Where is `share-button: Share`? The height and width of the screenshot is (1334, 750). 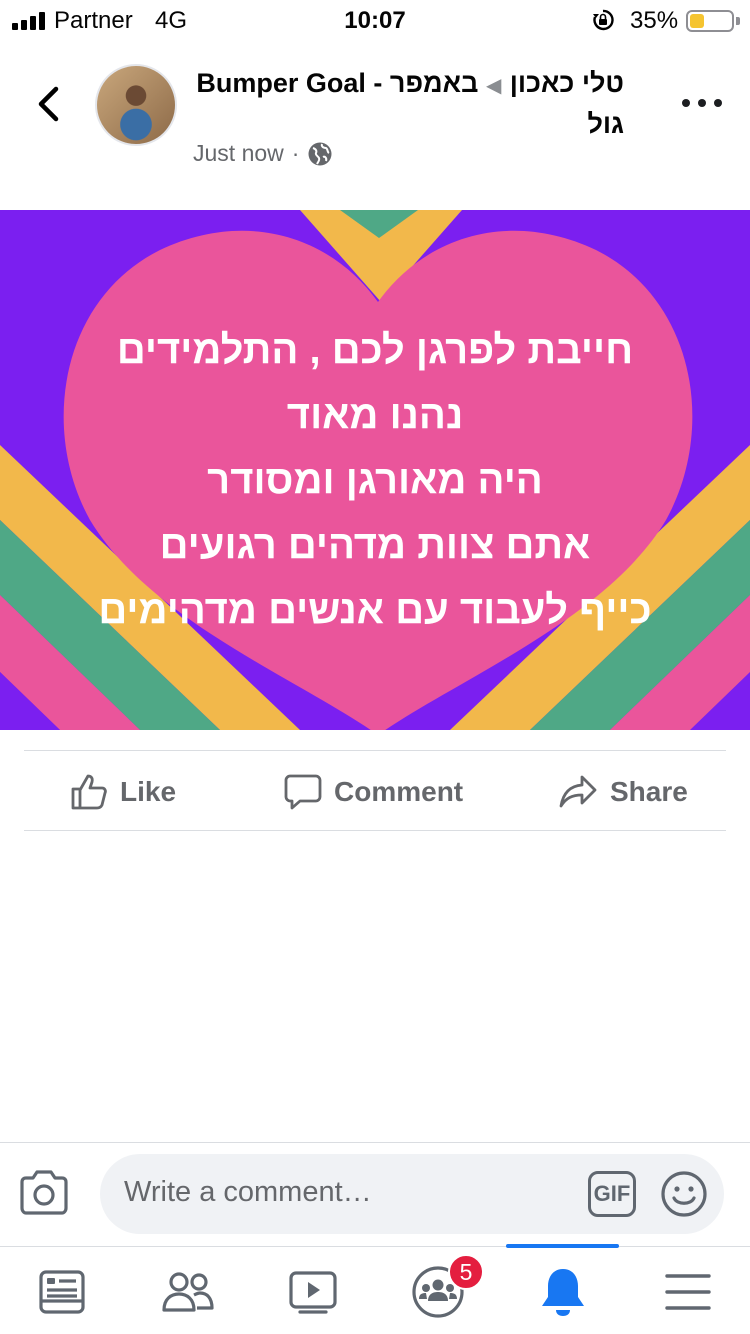 share-button: Share is located at coordinates (623, 792).